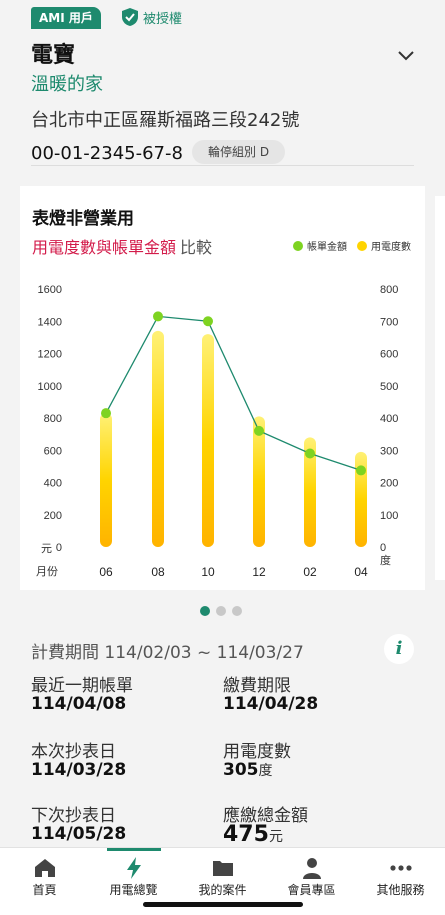 The height and width of the screenshot is (915, 445). I want to click on active-tab-indicator, so click(134, 849).